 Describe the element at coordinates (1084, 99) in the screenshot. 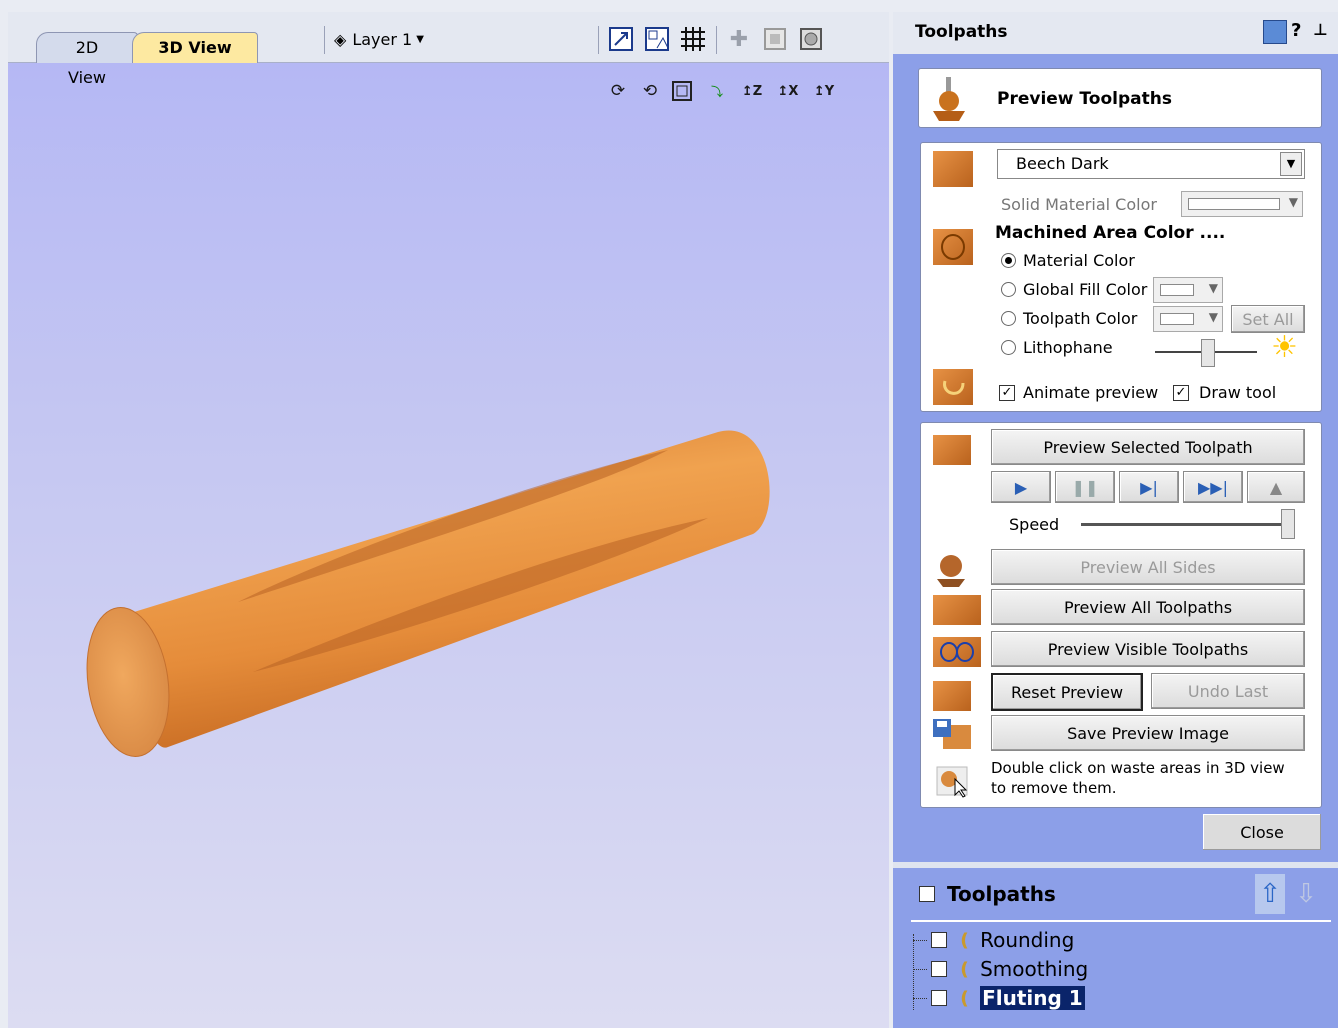

I see `preview-title: Preview Toolpaths` at that location.